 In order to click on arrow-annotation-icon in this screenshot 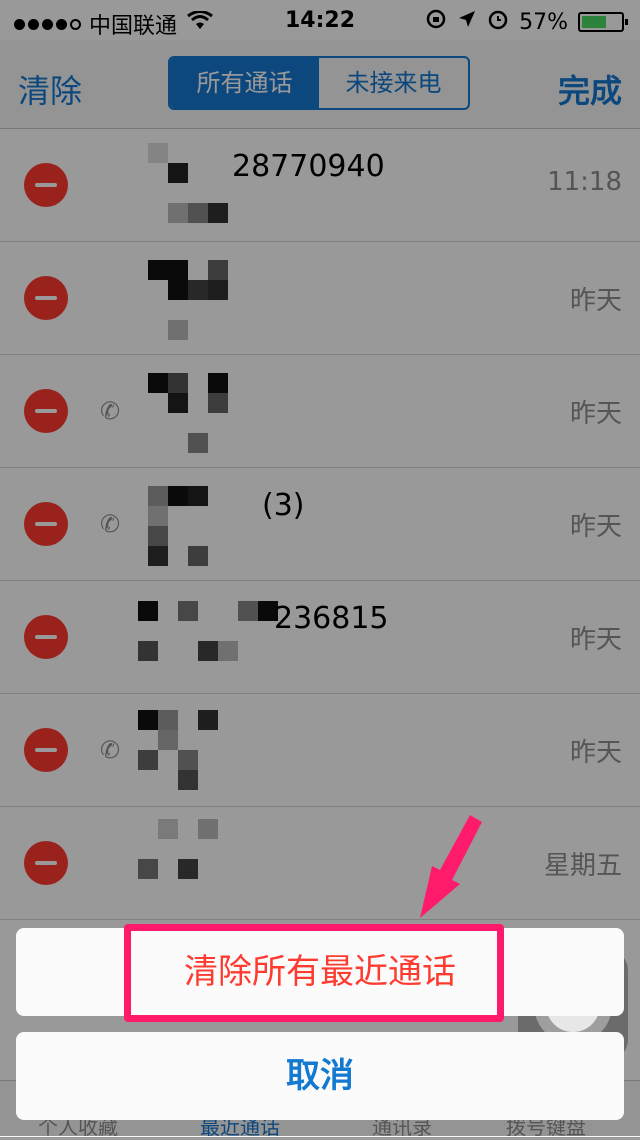, I will do `click(451, 866)`.